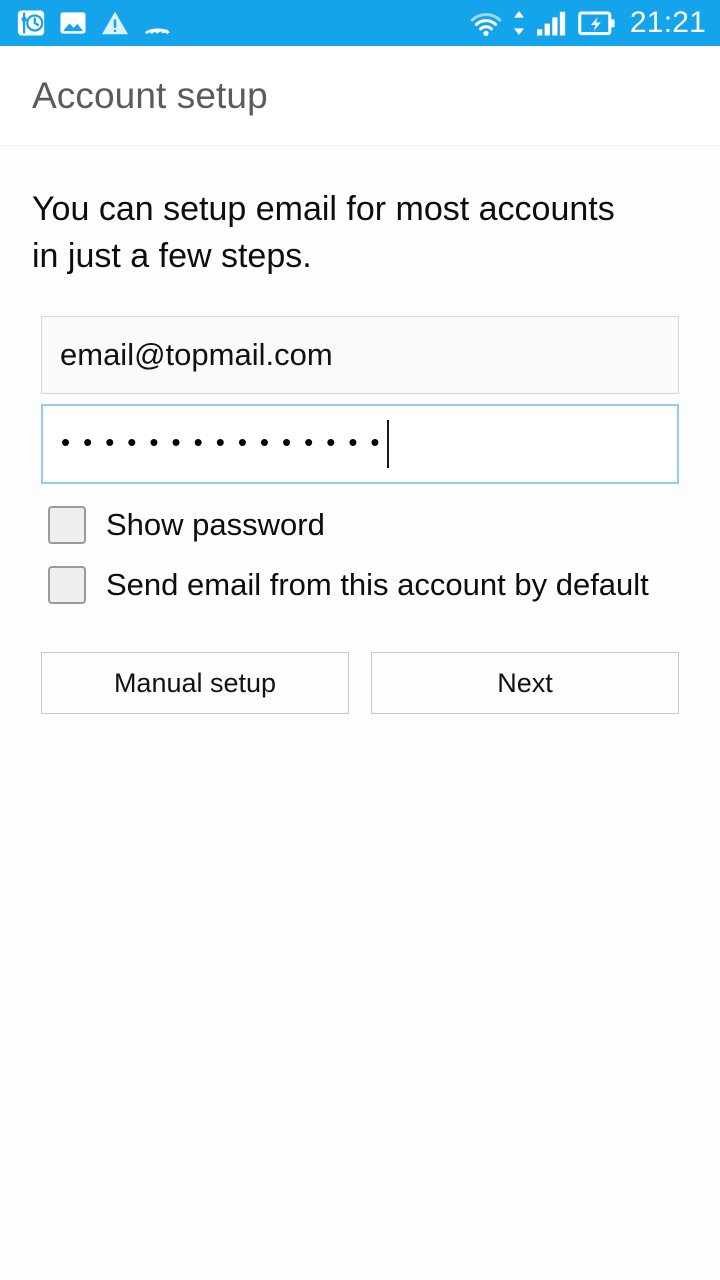 The height and width of the screenshot is (1280, 720). Describe the element at coordinates (360, 683) in the screenshot. I see `action-buttons: Manual setup Next` at that location.